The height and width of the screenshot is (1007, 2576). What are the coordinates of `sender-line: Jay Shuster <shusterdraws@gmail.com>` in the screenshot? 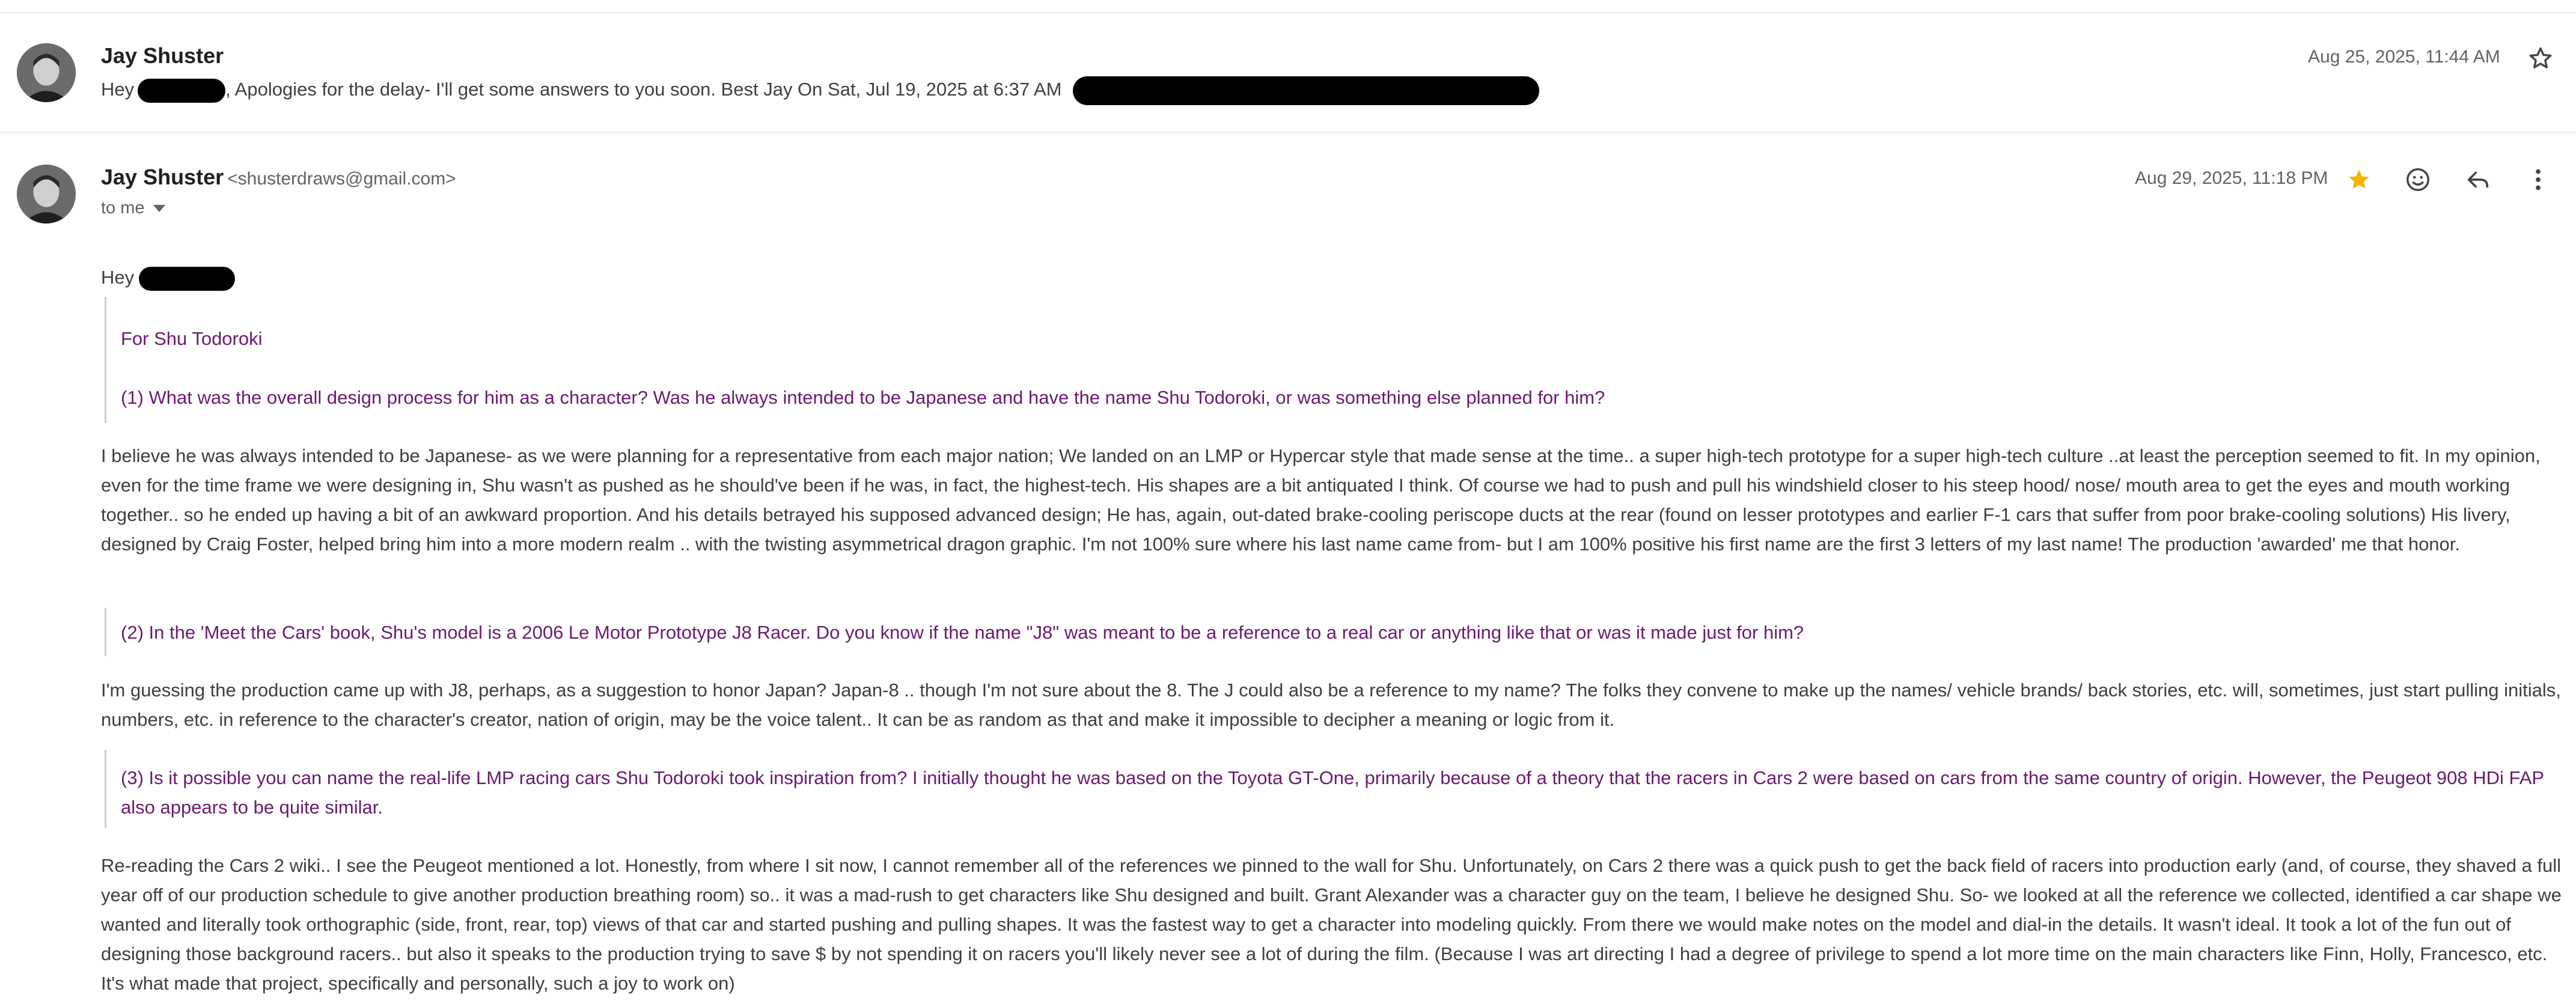 It's located at (278, 177).